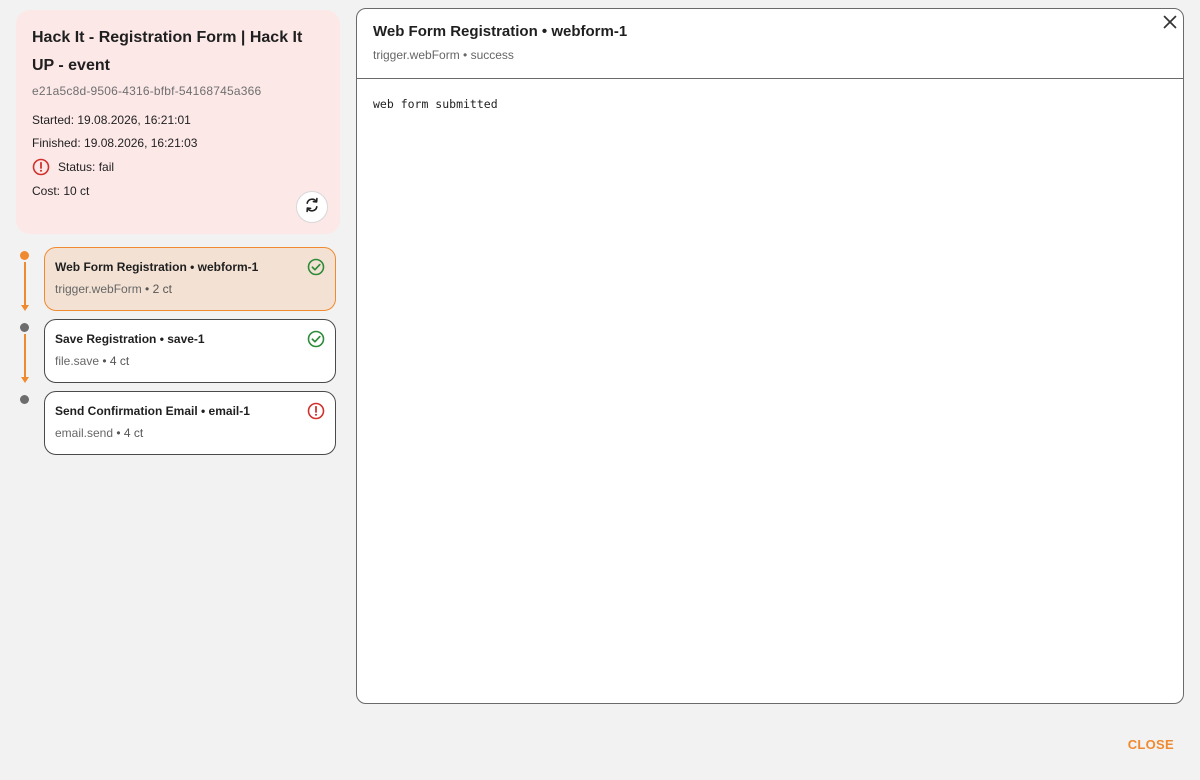 The width and height of the screenshot is (1200, 780). What do you see at coordinates (147, 91) in the screenshot?
I see `run-id: e21a5c8d-9506-4316-bfbf-54168745a366` at bounding box center [147, 91].